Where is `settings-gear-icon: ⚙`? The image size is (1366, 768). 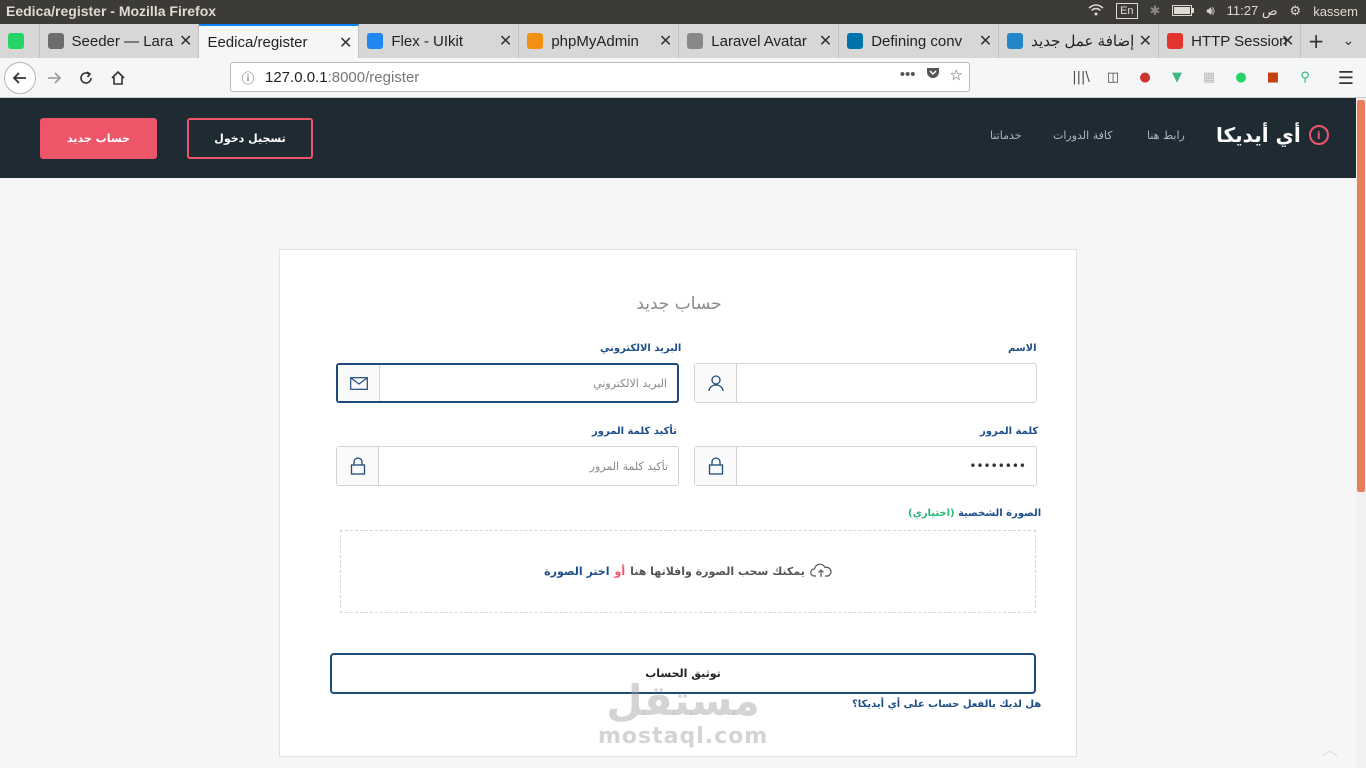 settings-gear-icon: ⚙ is located at coordinates (1296, 11).